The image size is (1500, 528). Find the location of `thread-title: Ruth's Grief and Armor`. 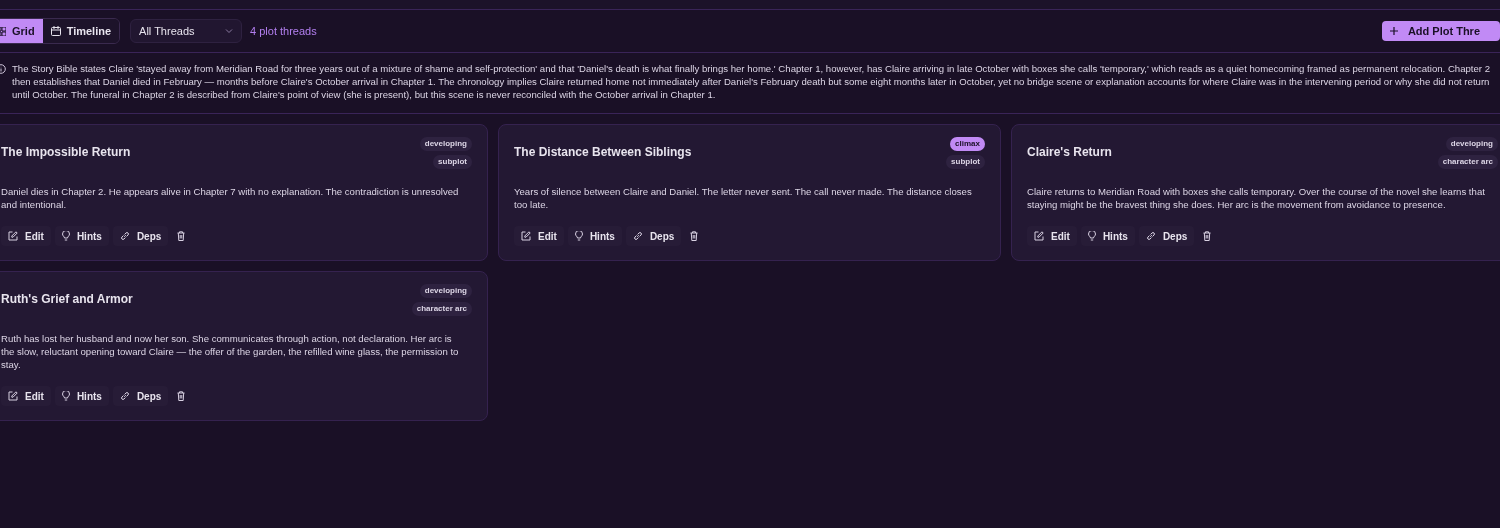

thread-title: Ruth's Grief and Armor is located at coordinates (67, 299).